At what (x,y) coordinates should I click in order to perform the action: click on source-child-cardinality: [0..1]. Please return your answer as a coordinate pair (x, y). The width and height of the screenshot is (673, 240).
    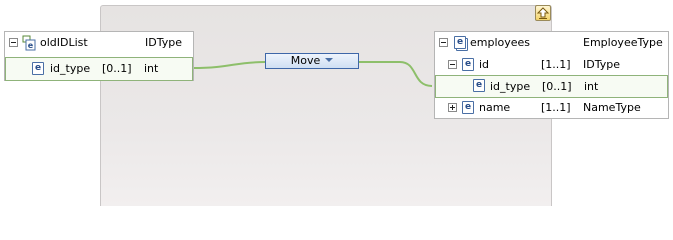
    Looking at the image, I should click on (117, 68).